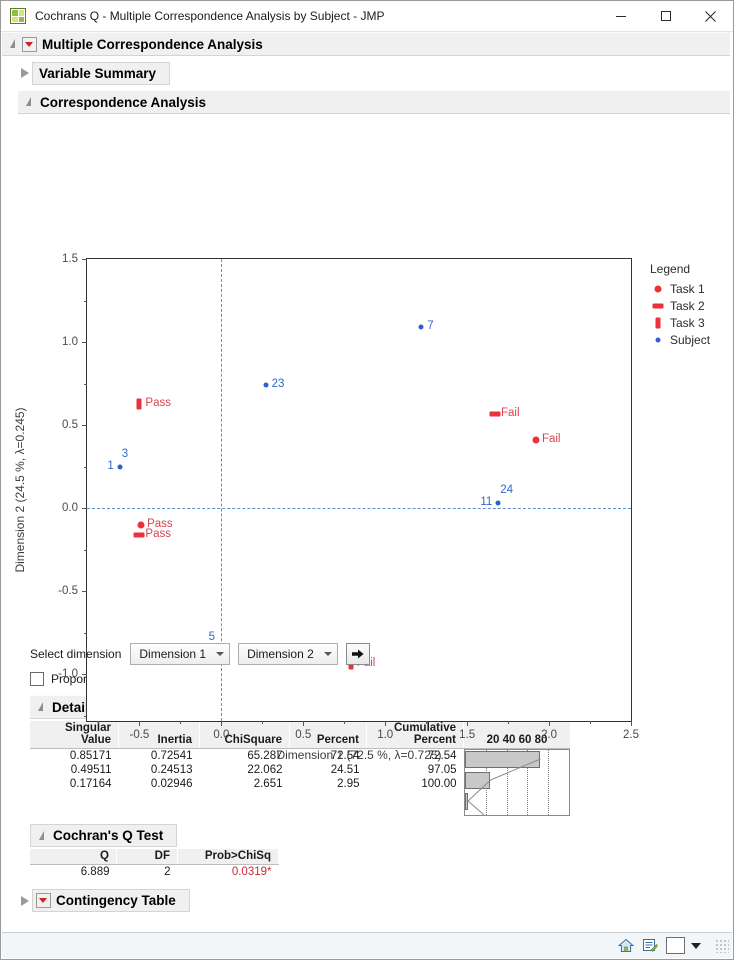 The height and width of the screenshot is (960, 734). I want to click on minimize-button, so click(620, 16).